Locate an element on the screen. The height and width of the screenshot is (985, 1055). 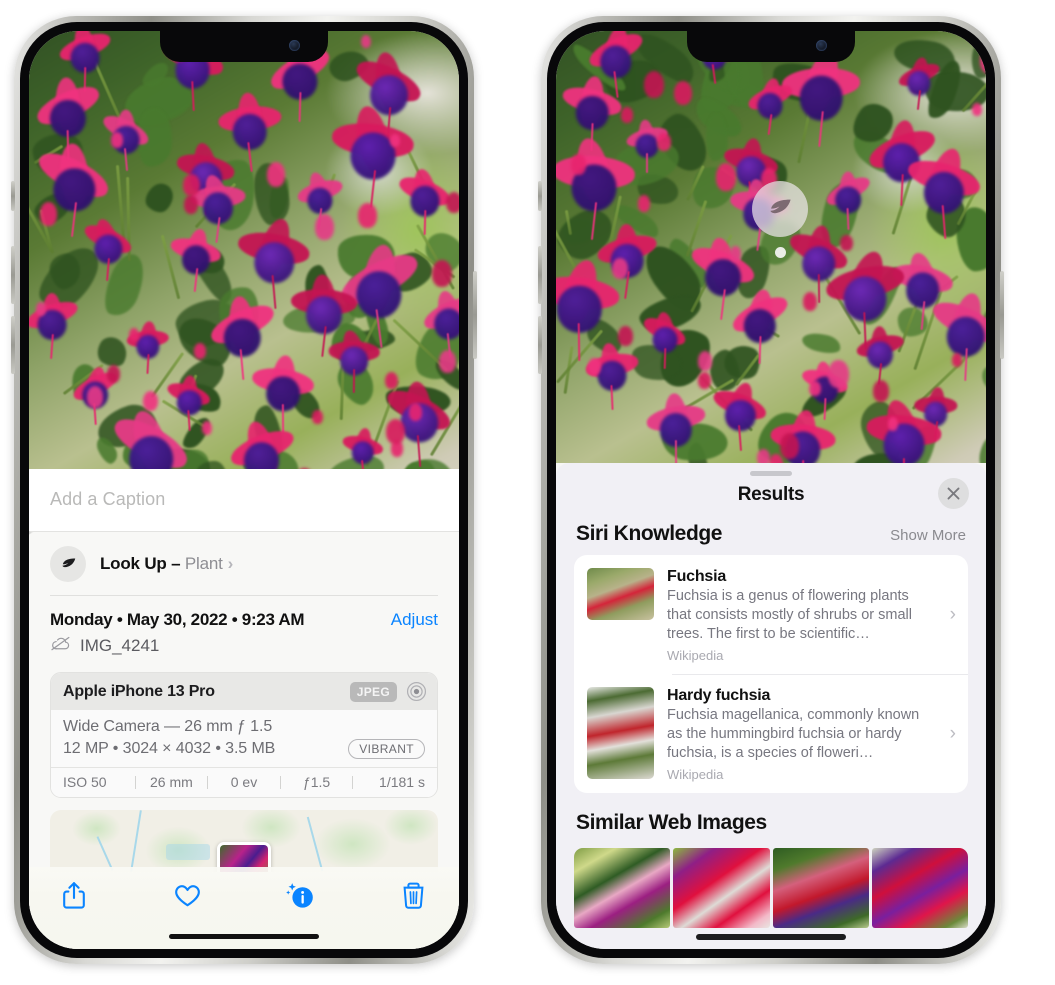
close-icon is located at coordinates (953, 493).